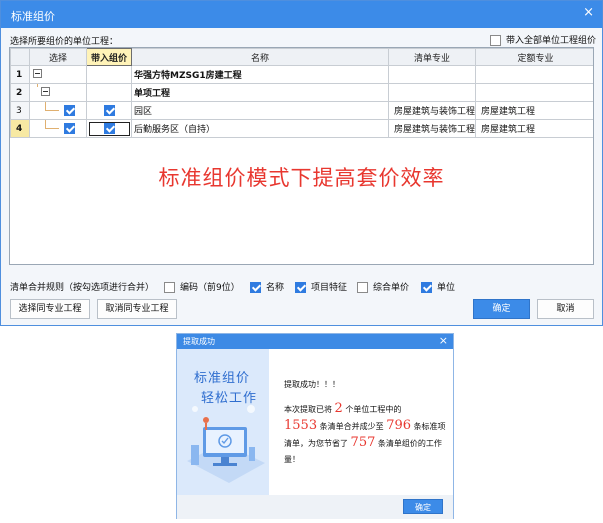  Describe the element at coordinates (109, 57) in the screenshot. I see `header-bring-price: 带入组价` at that location.